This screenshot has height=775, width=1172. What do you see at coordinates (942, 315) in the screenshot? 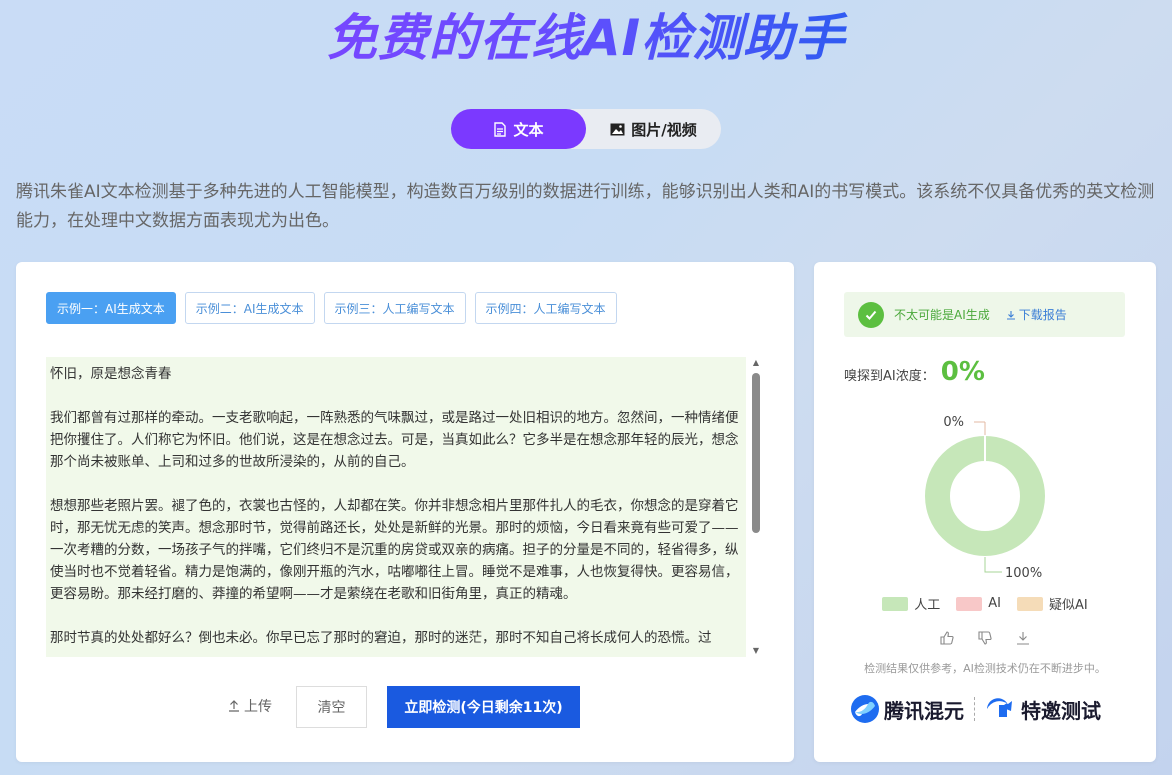
I see `verdict-text: 不太可能是AI生成` at bounding box center [942, 315].